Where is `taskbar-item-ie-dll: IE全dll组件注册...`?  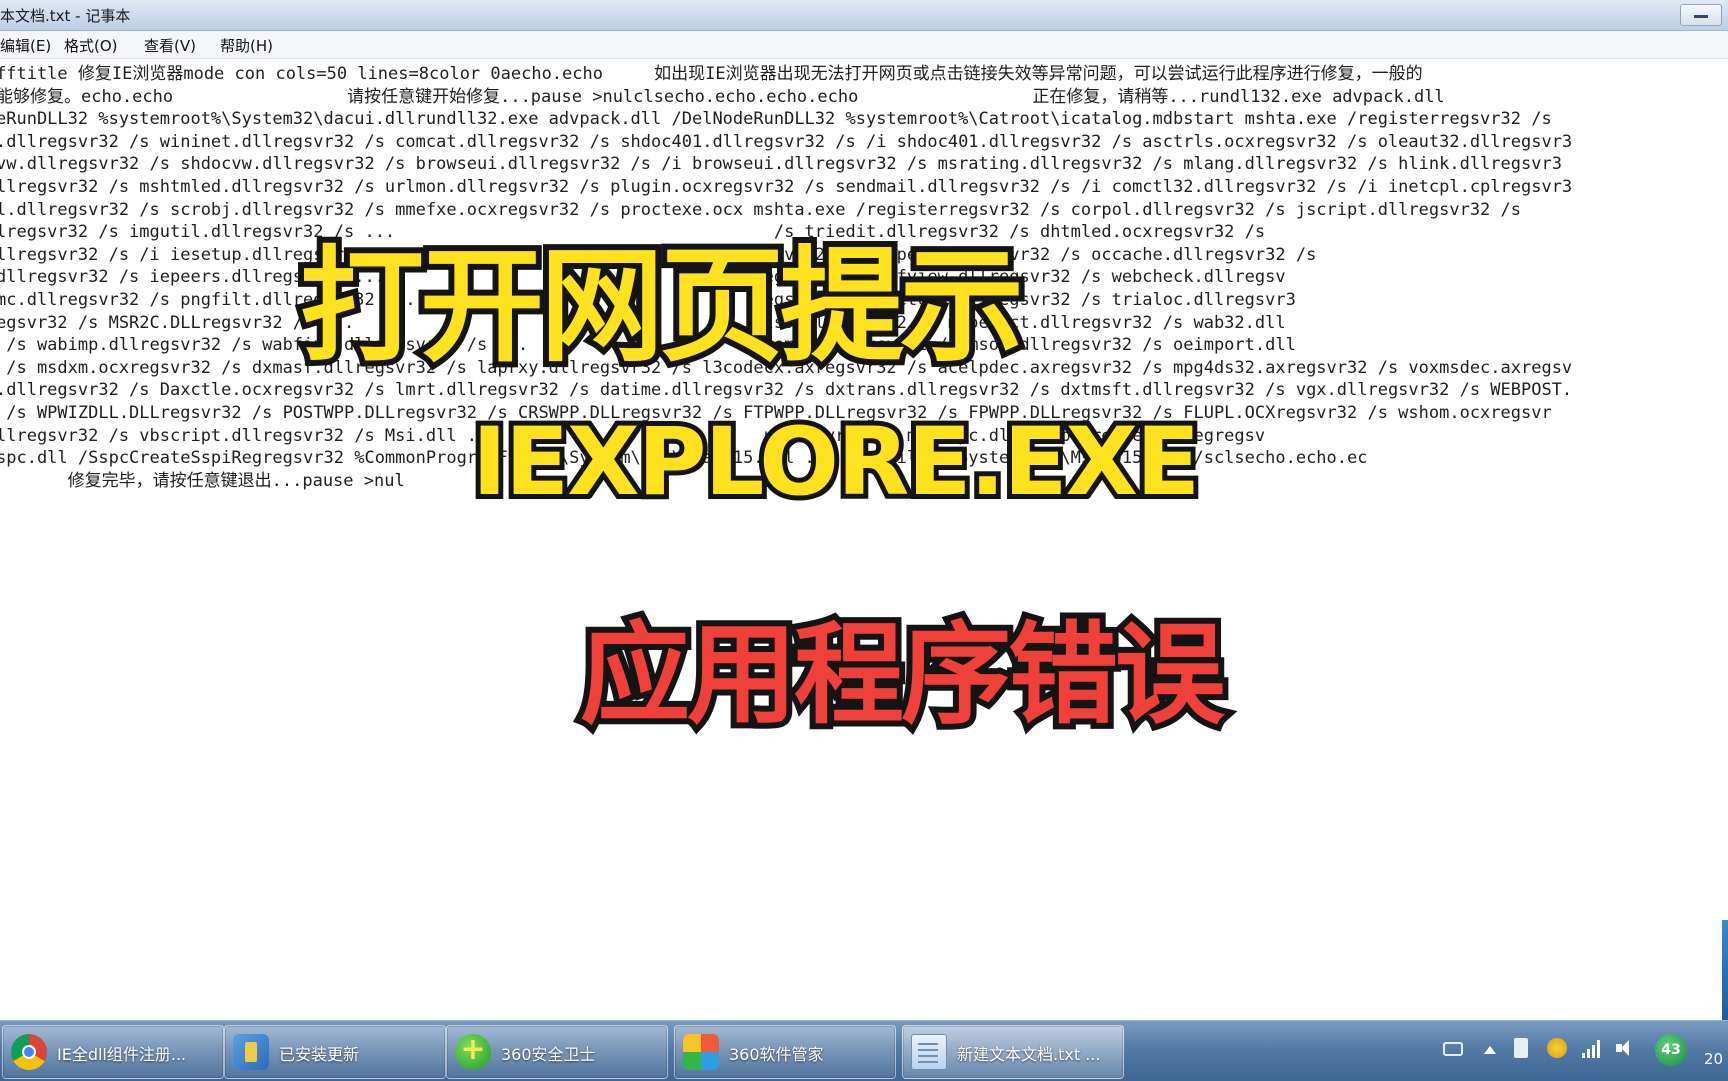
taskbar-item-ie-dll: IE全dll组件注册... is located at coordinates (113, 1052).